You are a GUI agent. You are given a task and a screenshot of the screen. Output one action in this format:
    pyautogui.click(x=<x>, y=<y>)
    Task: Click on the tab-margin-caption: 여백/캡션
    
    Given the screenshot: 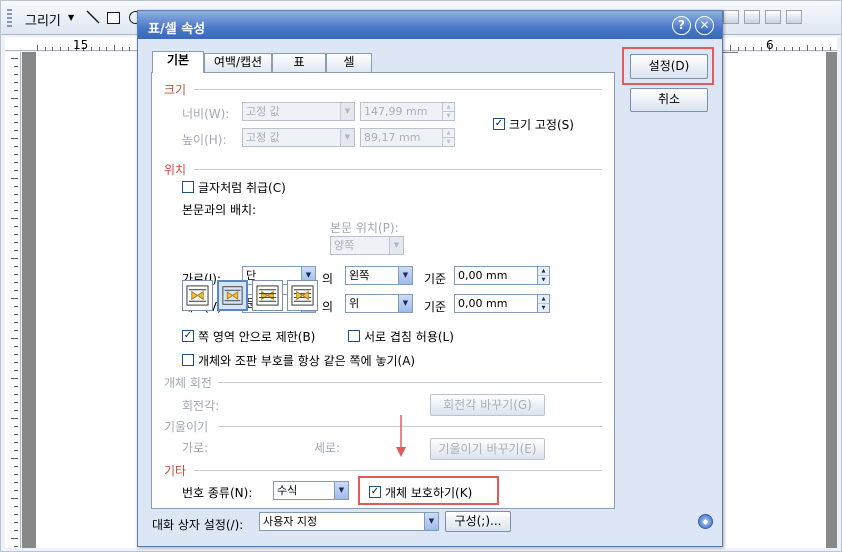 What is the action you would take?
    pyautogui.click(x=238, y=62)
    